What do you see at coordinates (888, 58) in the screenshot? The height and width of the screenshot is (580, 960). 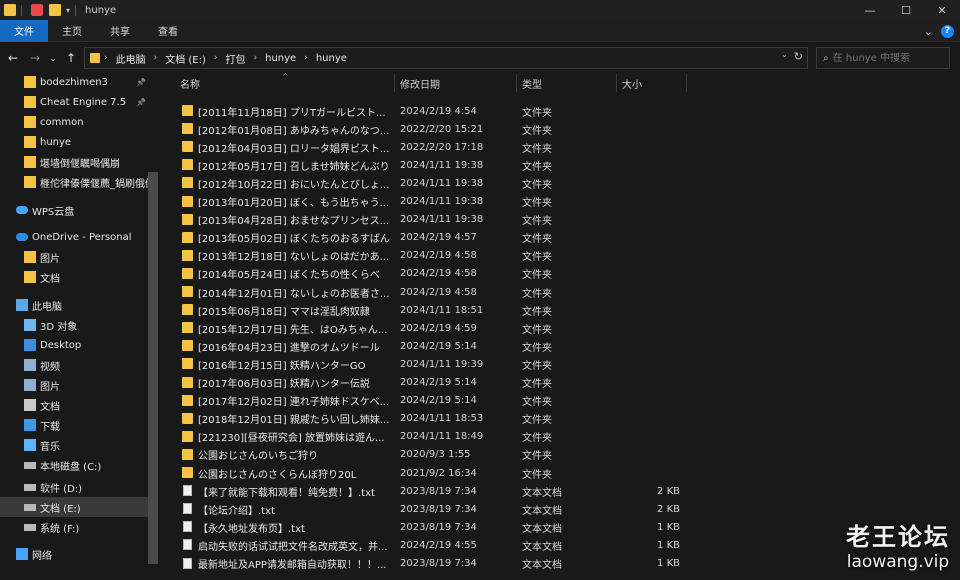 I see `search-input` at bounding box center [888, 58].